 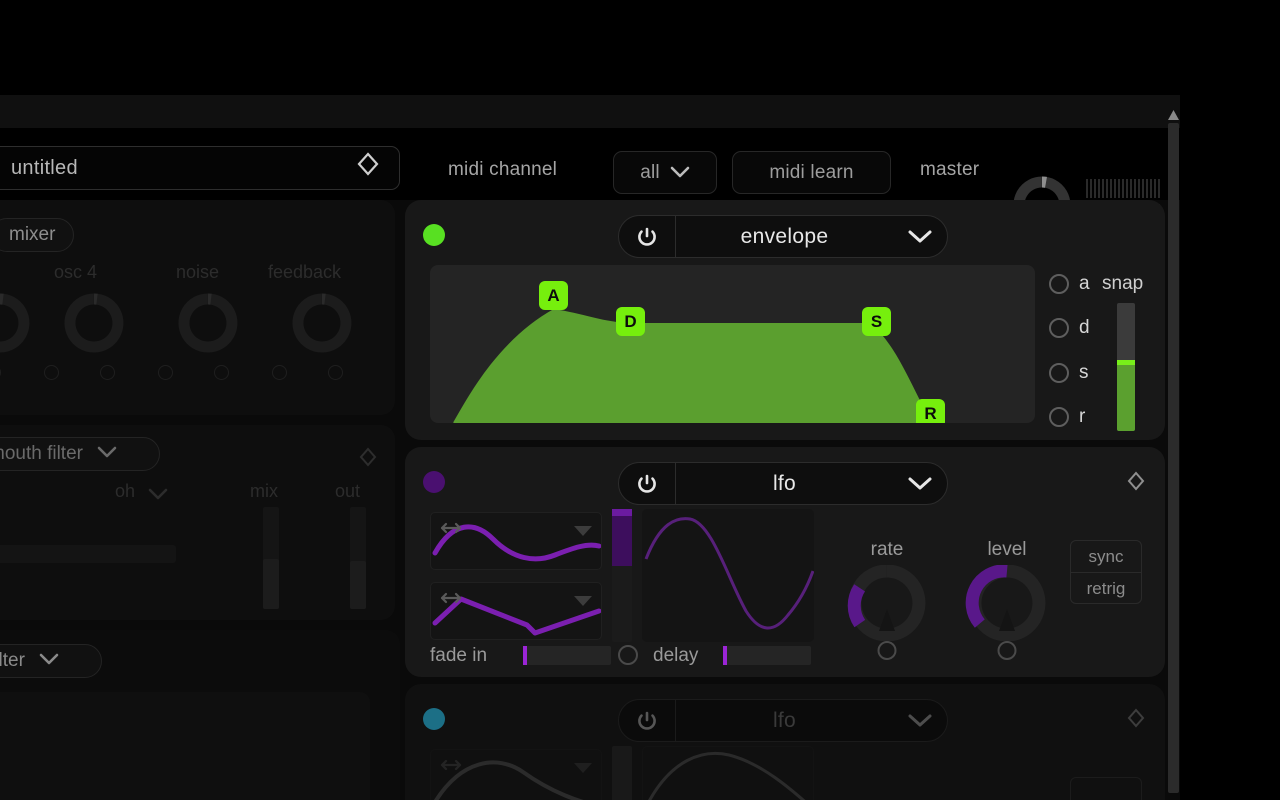 What do you see at coordinates (1125, 188) in the screenshot?
I see `meter-row` at bounding box center [1125, 188].